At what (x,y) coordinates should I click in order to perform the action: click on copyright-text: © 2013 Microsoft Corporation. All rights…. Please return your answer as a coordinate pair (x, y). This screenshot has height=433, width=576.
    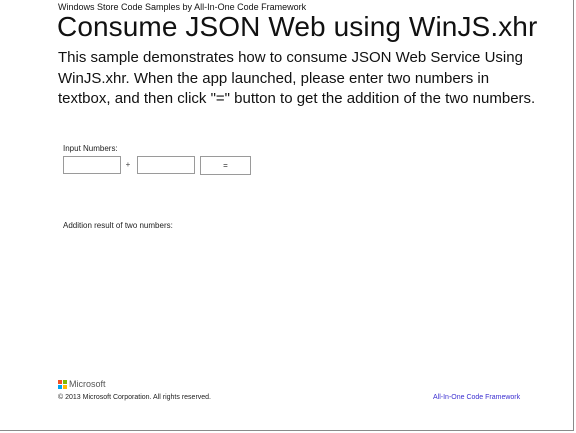
    Looking at the image, I should click on (135, 397).